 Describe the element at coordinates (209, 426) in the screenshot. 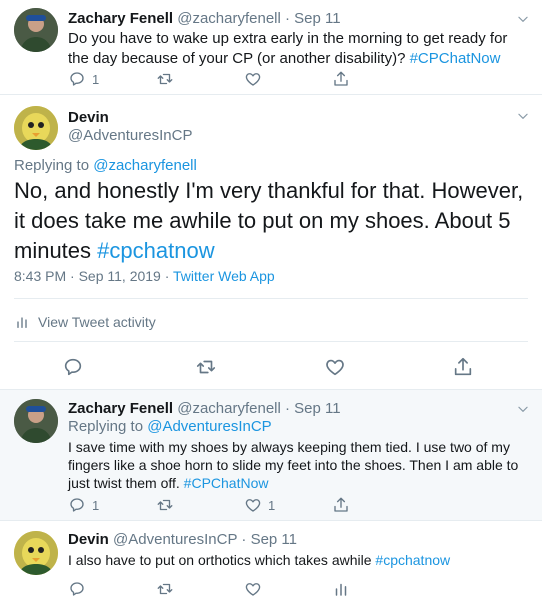

I see `replying-to-link: @AdventuresInCP` at that location.